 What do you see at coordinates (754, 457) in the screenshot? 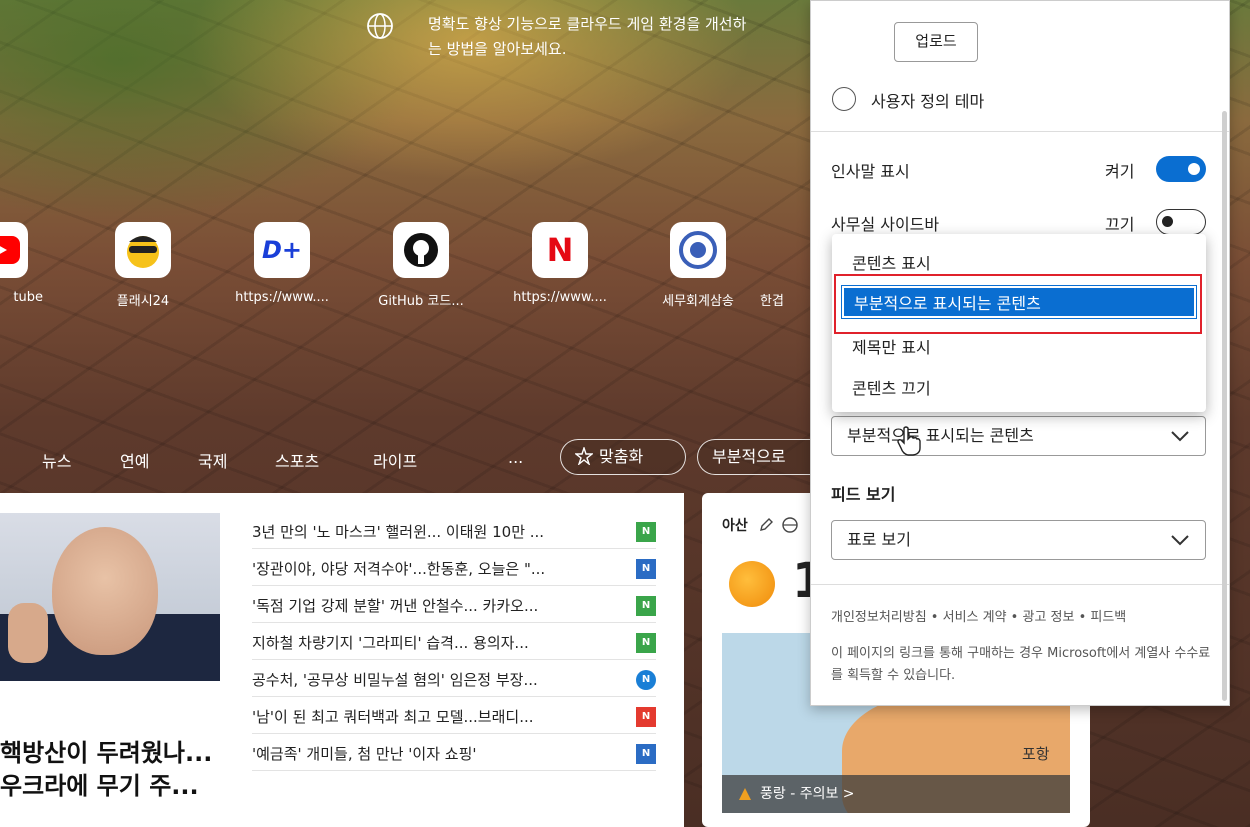
I see `layout-pill-button: 부분적으로` at bounding box center [754, 457].